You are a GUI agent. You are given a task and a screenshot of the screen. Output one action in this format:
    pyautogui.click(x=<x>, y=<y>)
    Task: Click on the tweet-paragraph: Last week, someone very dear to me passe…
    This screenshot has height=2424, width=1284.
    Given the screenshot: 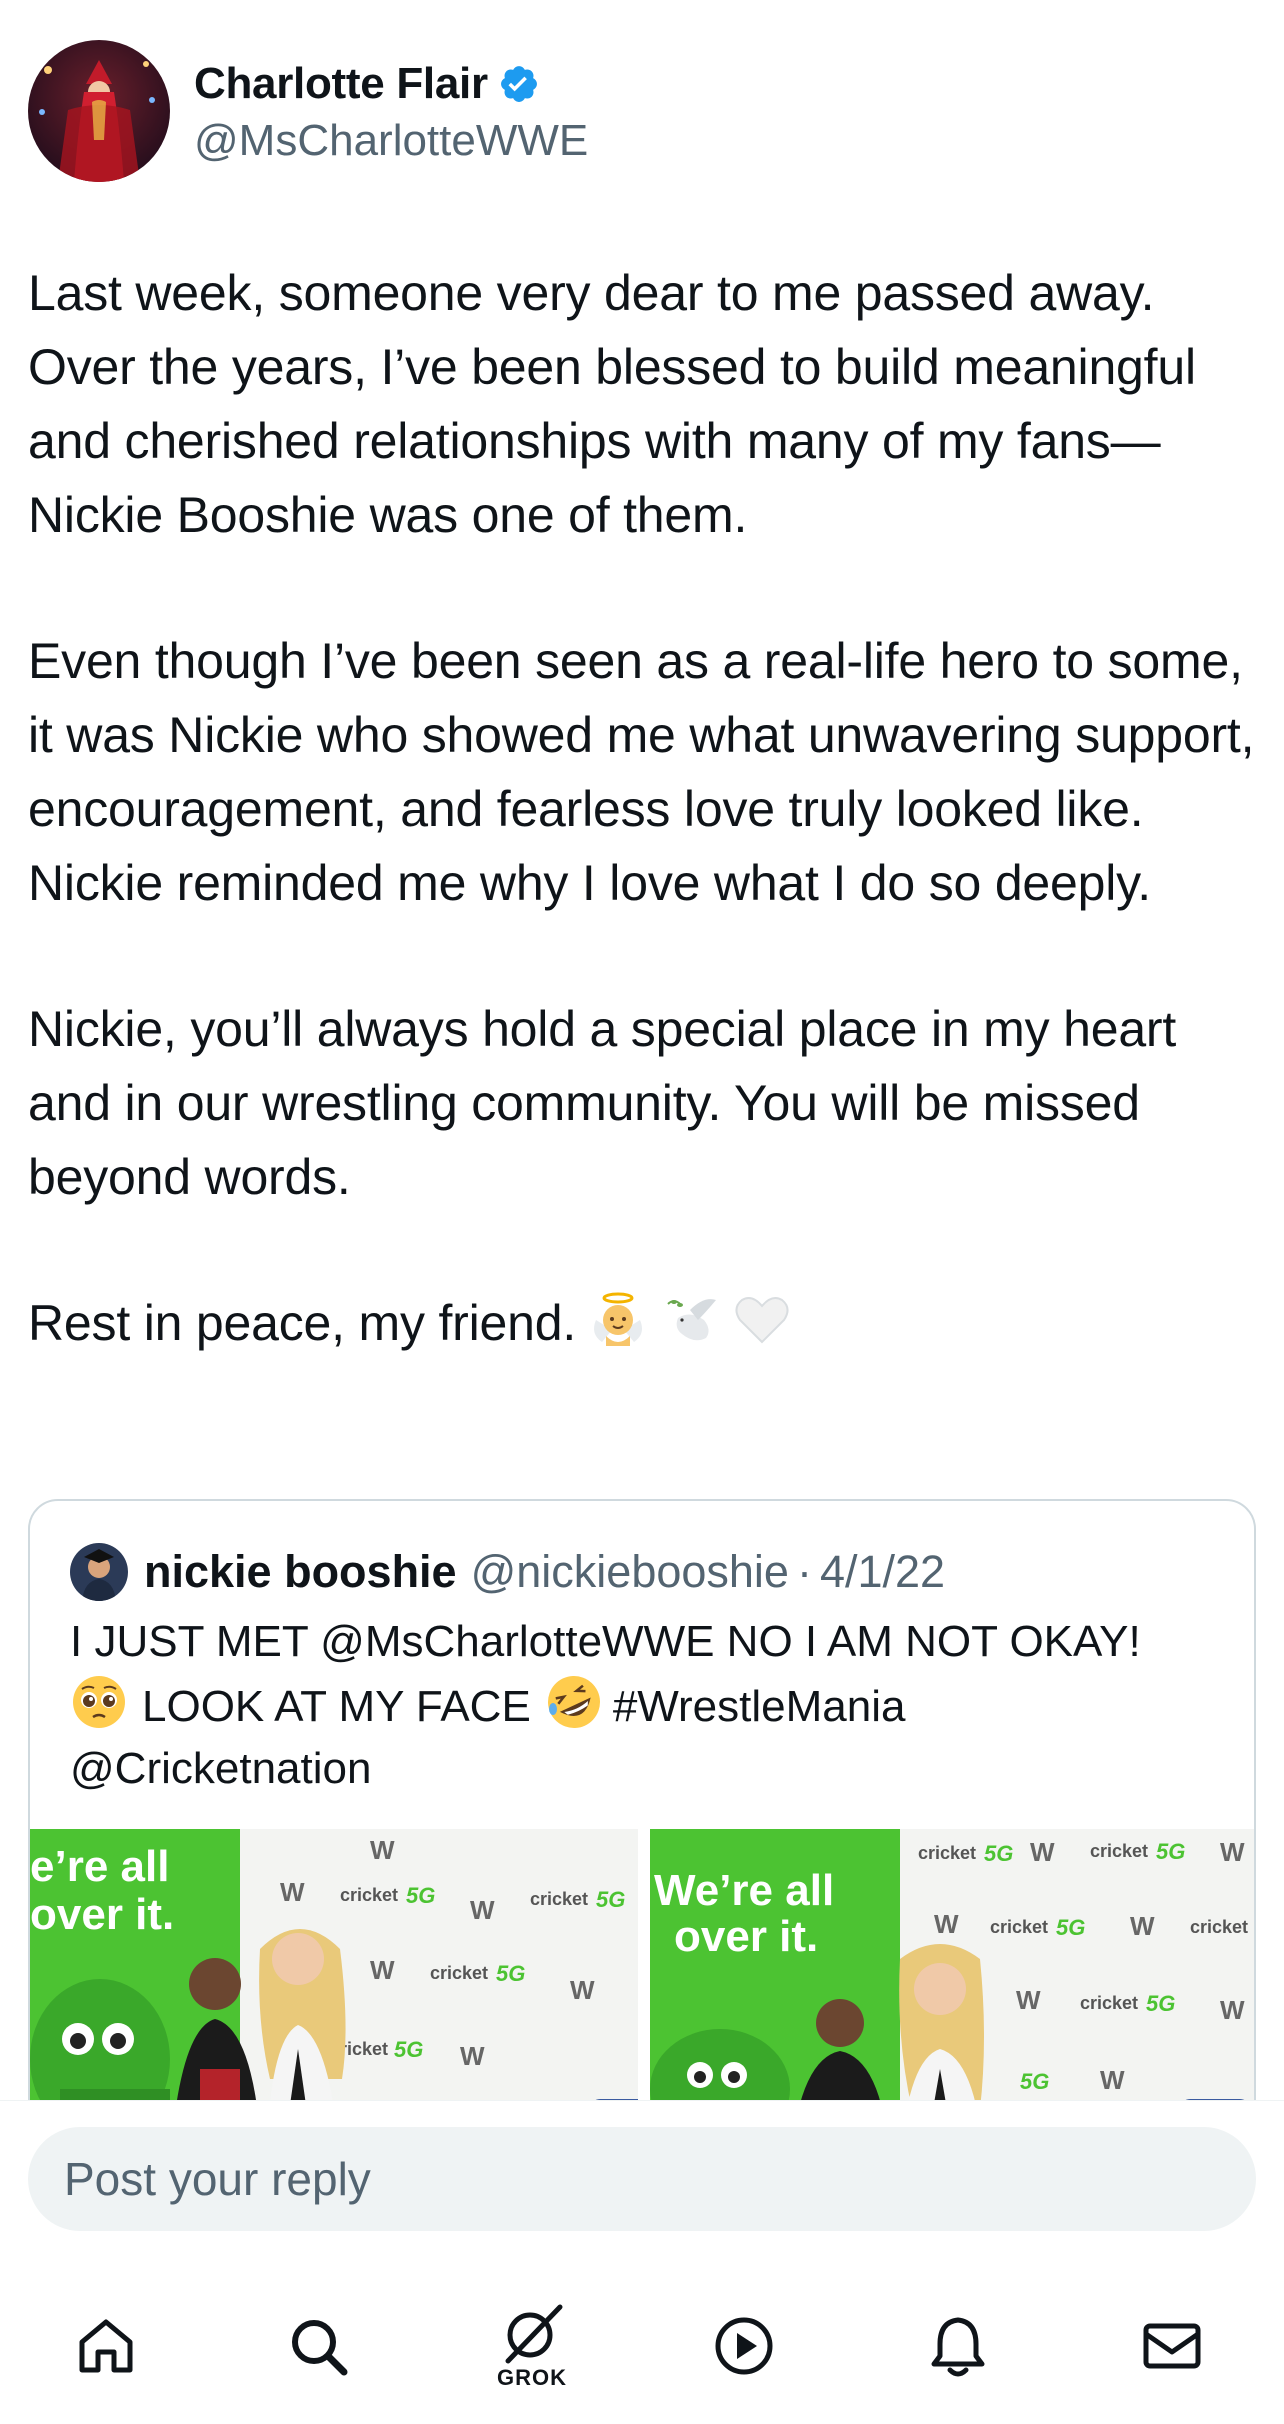 What is the action you would take?
    pyautogui.click(x=612, y=404)
    